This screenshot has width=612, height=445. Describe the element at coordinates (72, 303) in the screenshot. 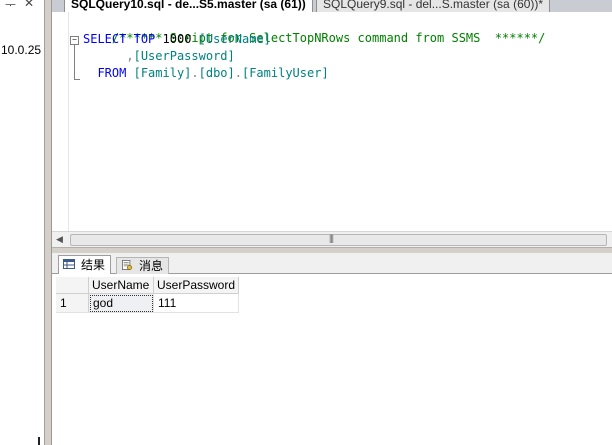

I see `row-number: 1` at that location.